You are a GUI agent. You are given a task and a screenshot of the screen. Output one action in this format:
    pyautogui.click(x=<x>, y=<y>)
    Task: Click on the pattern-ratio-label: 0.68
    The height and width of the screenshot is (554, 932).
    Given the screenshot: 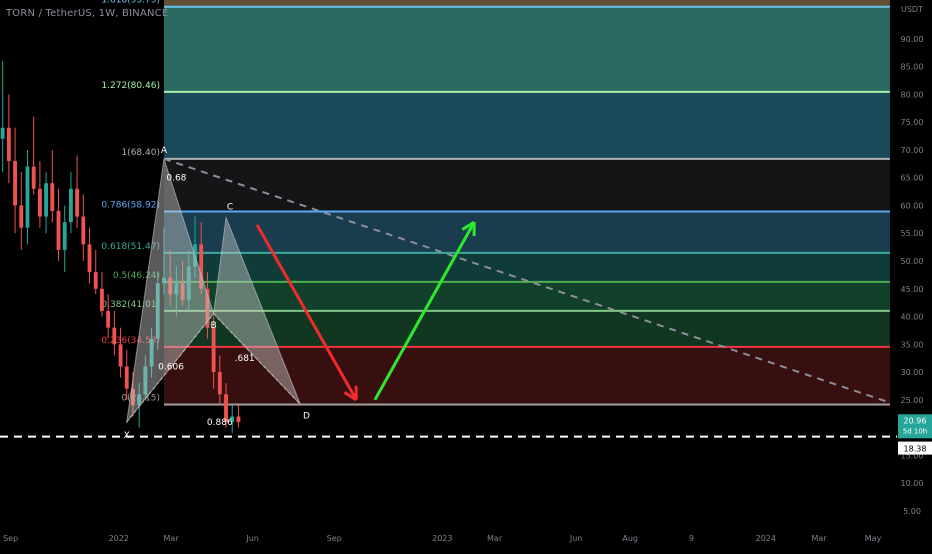 What is the action you would take?
    pyautogui.click(x=176, y=178)
    